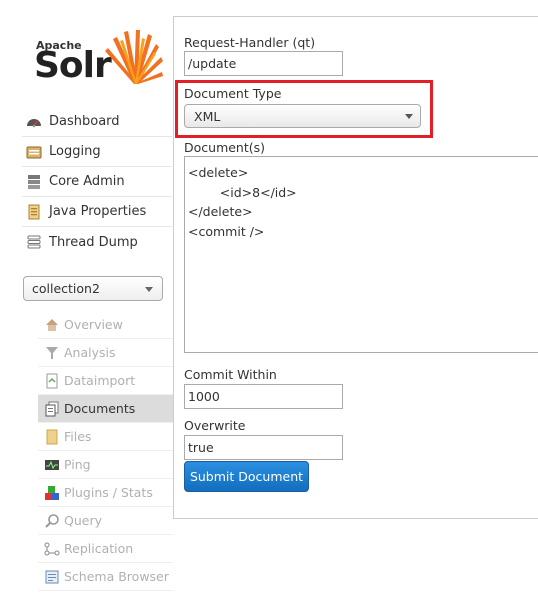  Describe the element at coordinates (78, 436) in the screenshot. I see `nav-label: Files` at that location.